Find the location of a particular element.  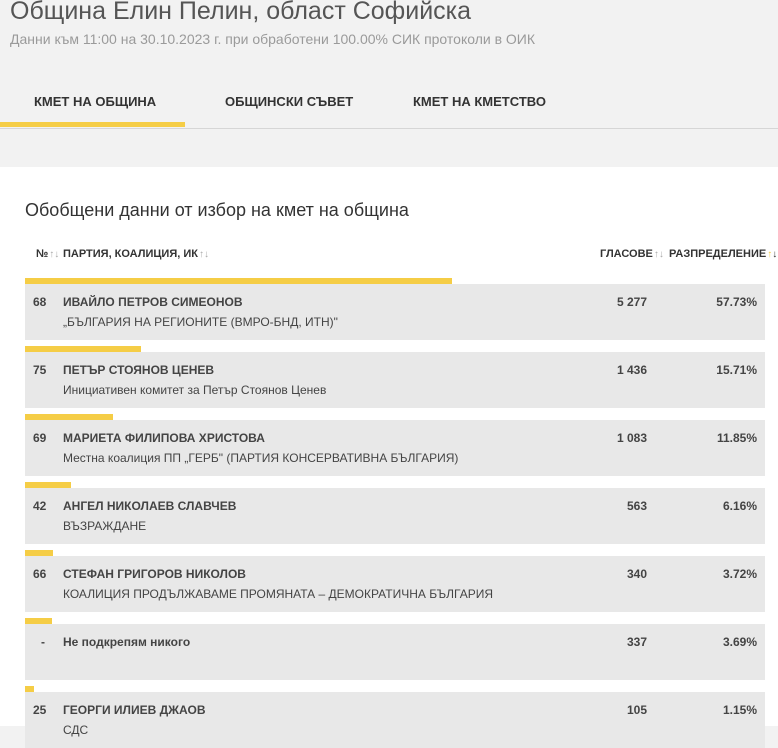

party-name: „БЪЛГАРИЯ НА РЕГИОНИТЕ (ВМРО-БНД, ИТН)" is located at coordinates (200, 322).